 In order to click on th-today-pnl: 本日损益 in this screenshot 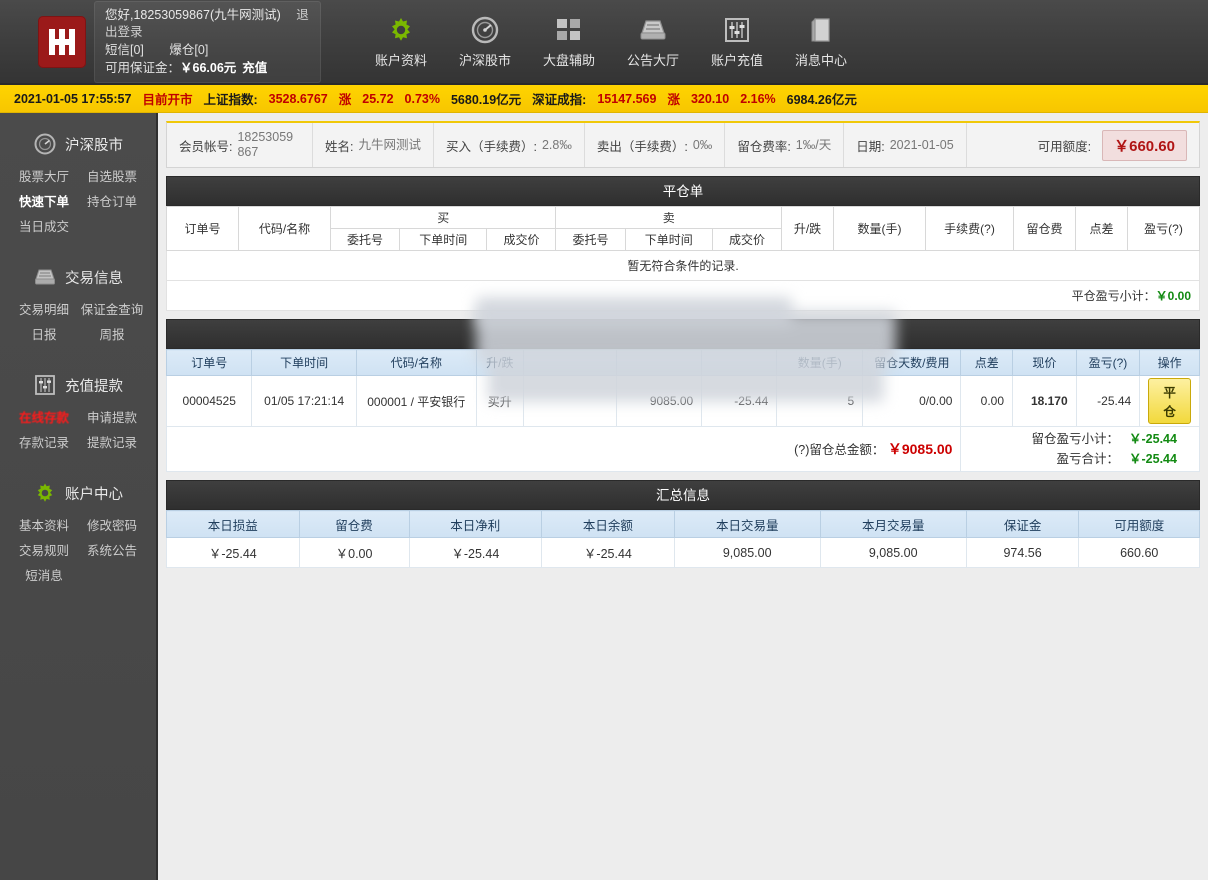, I will do `click(233, 524)`.